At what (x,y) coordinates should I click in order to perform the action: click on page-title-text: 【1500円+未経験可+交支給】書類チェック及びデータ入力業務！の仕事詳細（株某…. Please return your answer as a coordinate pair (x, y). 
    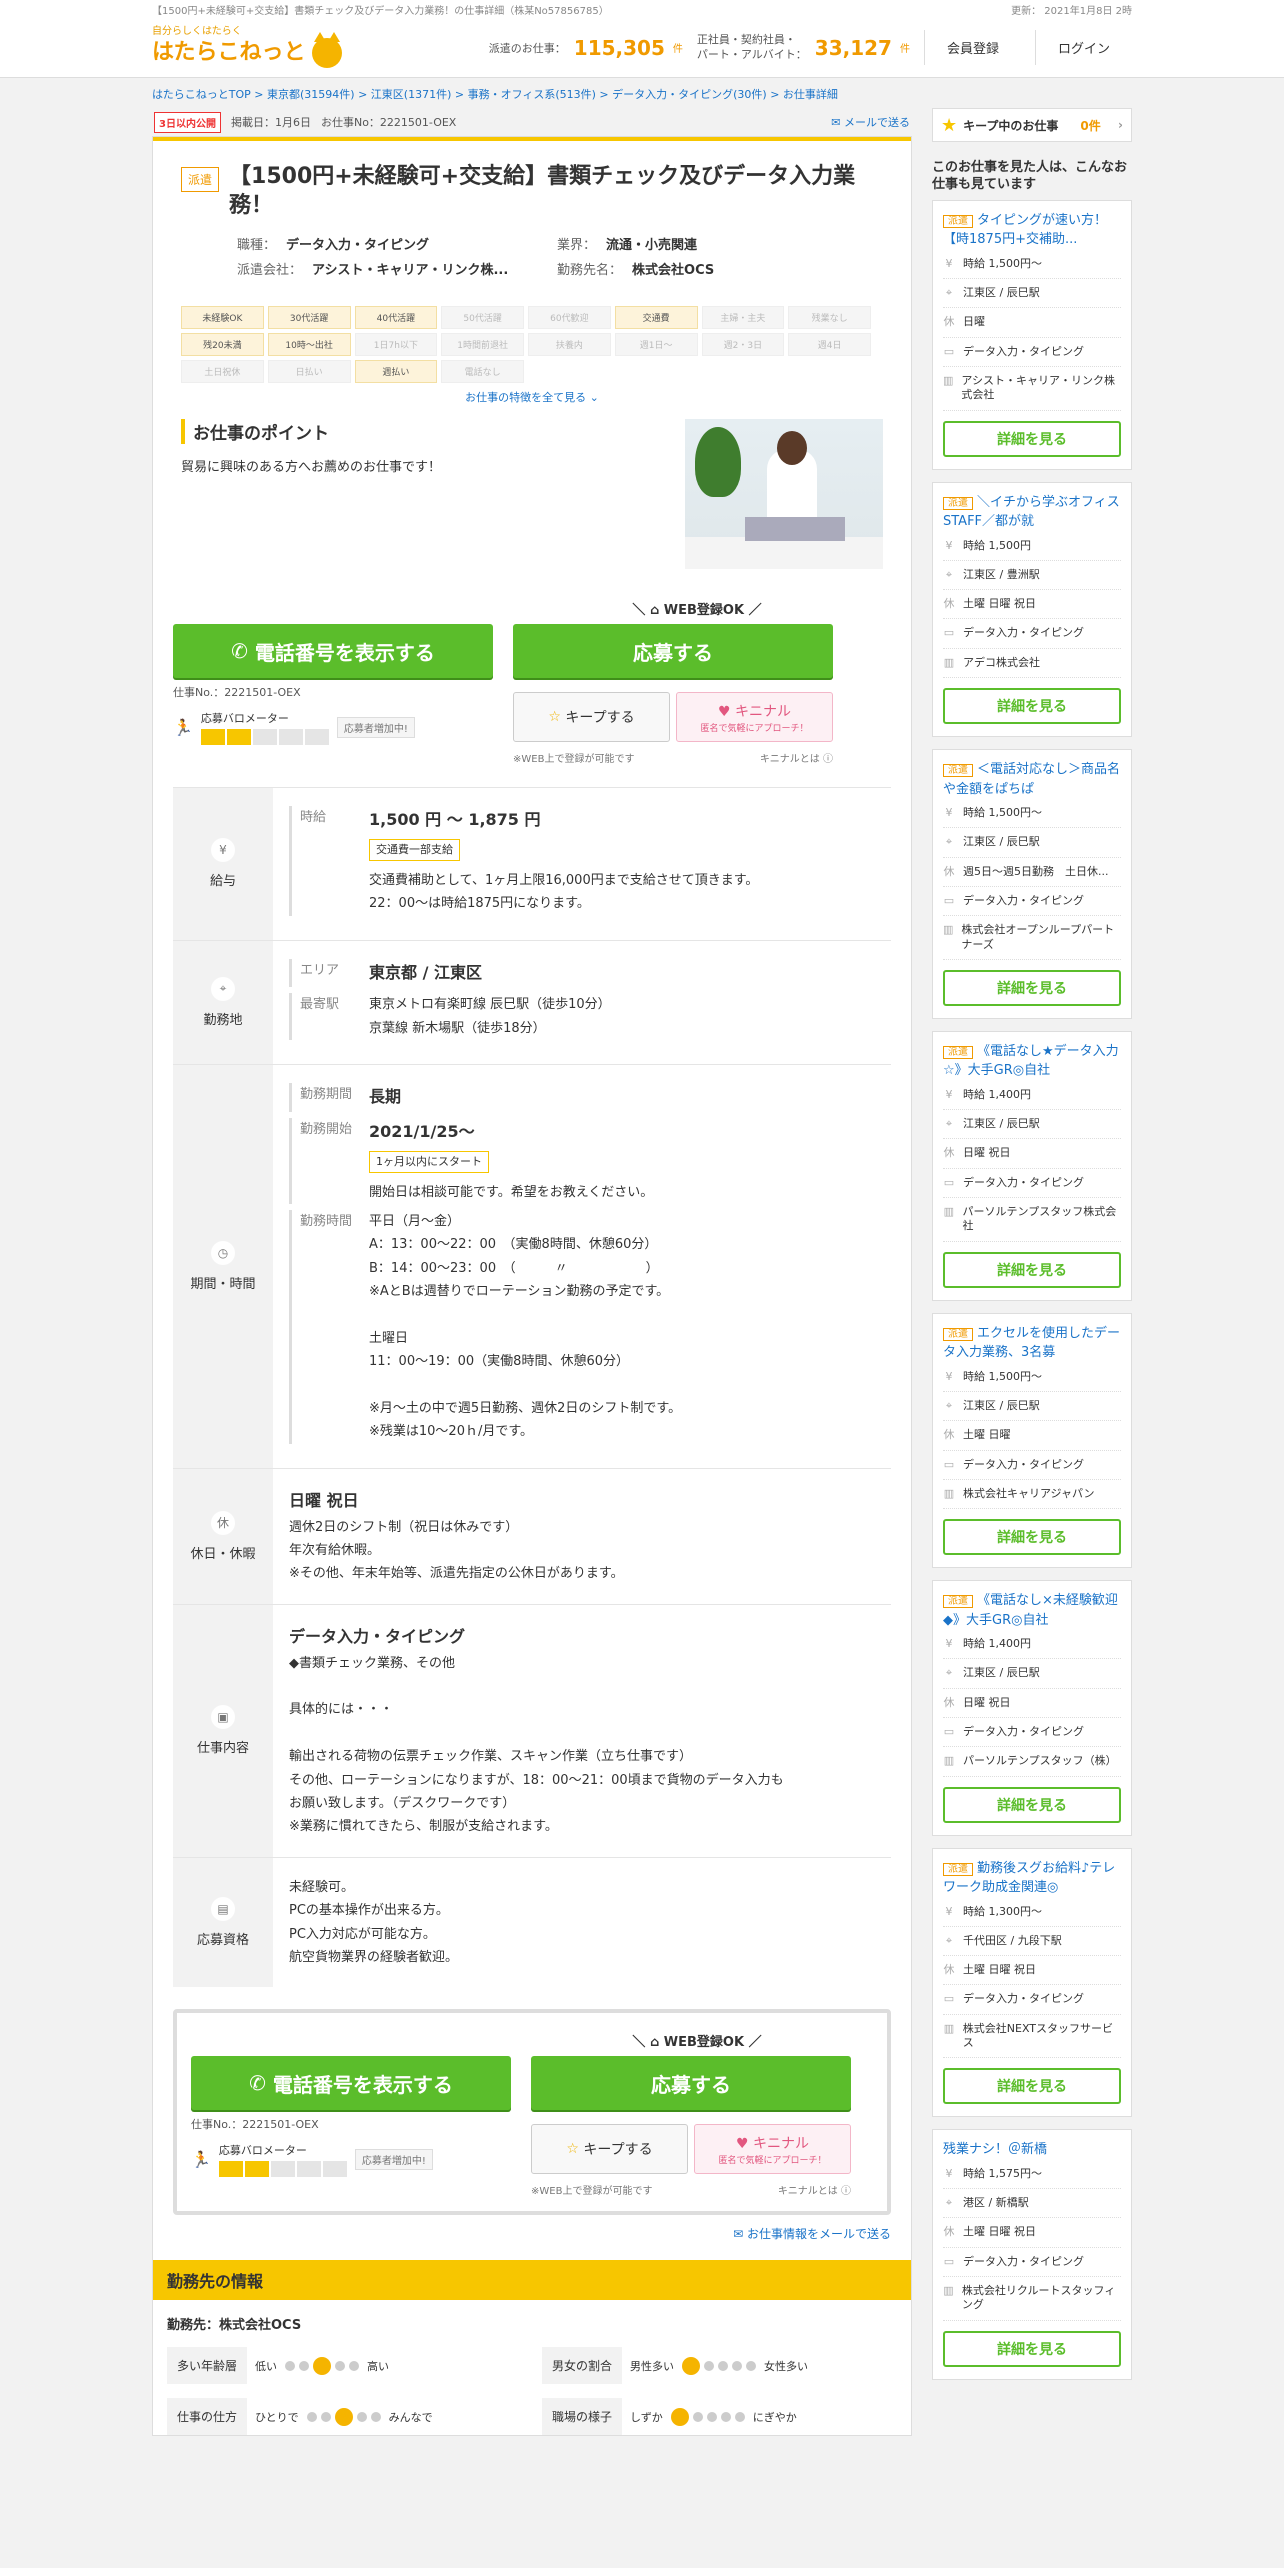
    Looking at the image, I should click on (380, 11).